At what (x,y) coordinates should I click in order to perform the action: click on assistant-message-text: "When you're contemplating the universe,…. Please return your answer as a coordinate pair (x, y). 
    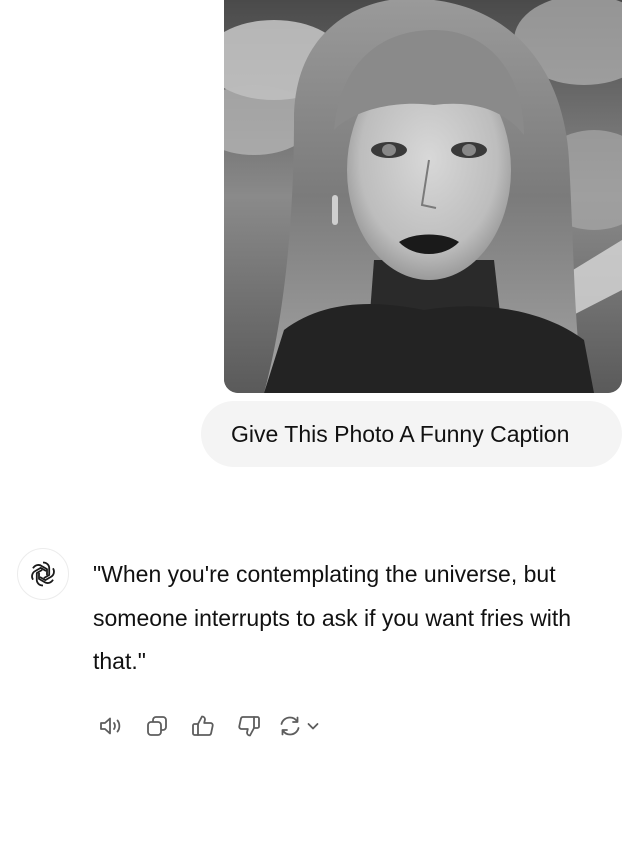
    Looking at the image, I should click on (332, 617).